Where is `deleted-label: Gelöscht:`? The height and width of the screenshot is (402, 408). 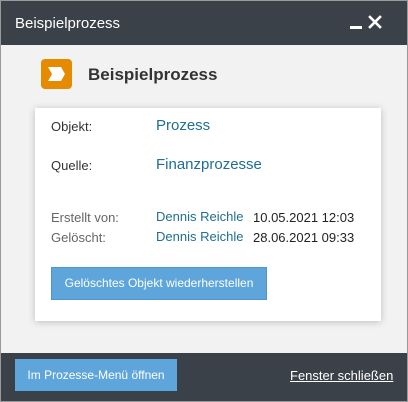 deleted-label: Gelöscht: is located at coordinates (78, 237).